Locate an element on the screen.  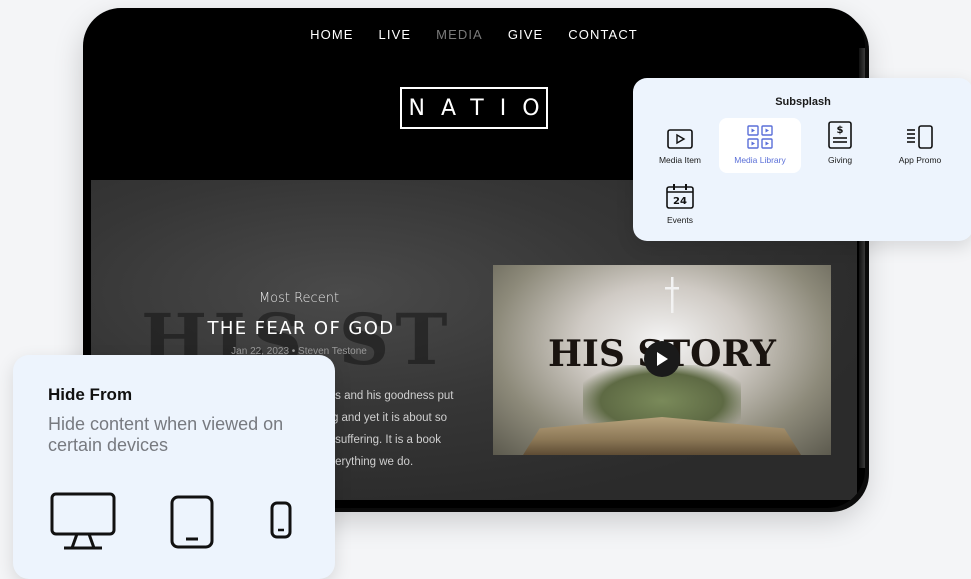
video-book is located at coordinates (662, 436).